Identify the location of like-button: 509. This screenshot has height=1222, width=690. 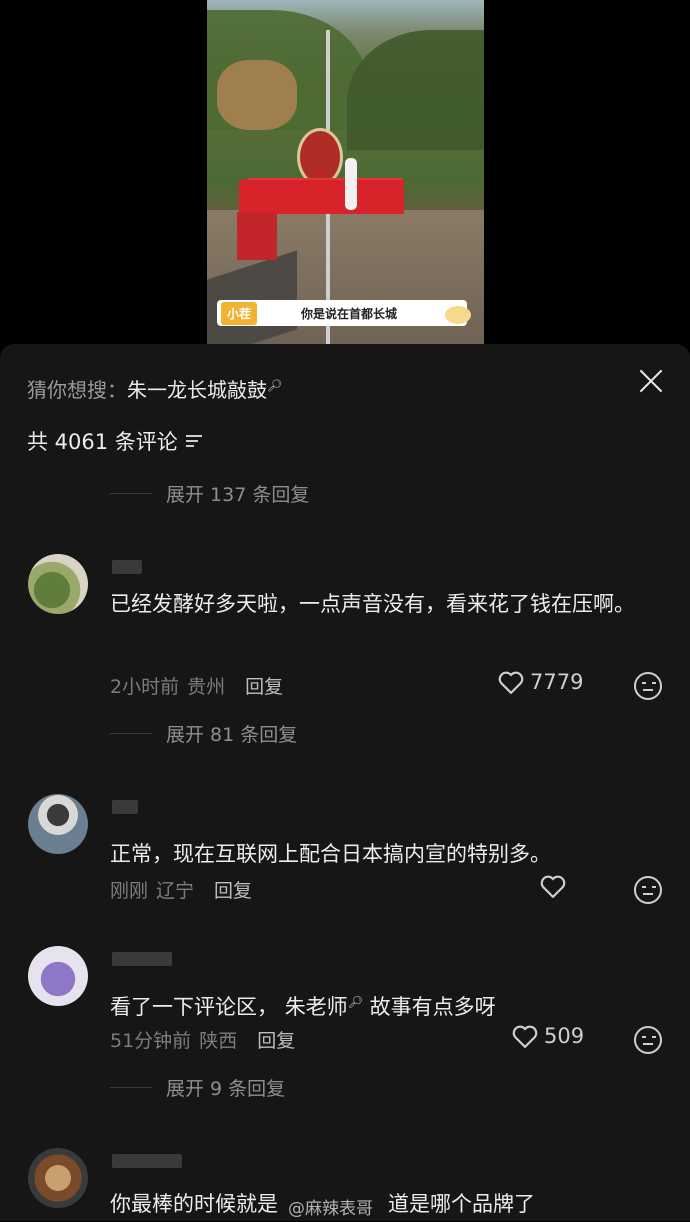
(548, 1036).